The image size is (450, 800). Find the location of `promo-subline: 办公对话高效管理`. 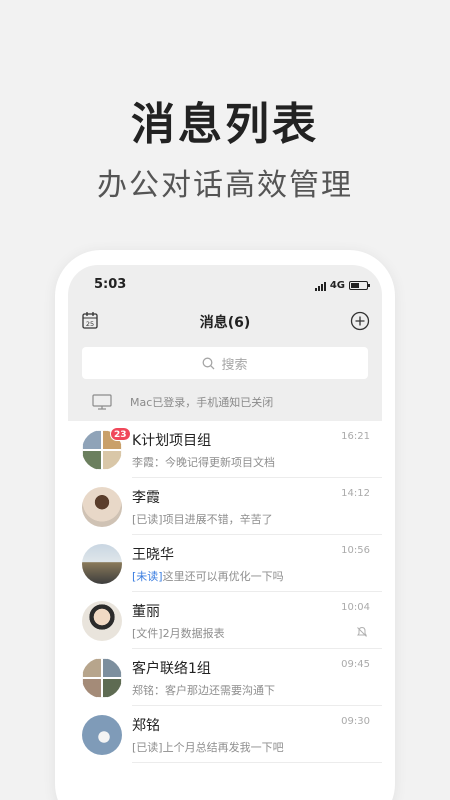

promo-subline: 办公对话高效管理 is located at coordinates (225, 185).